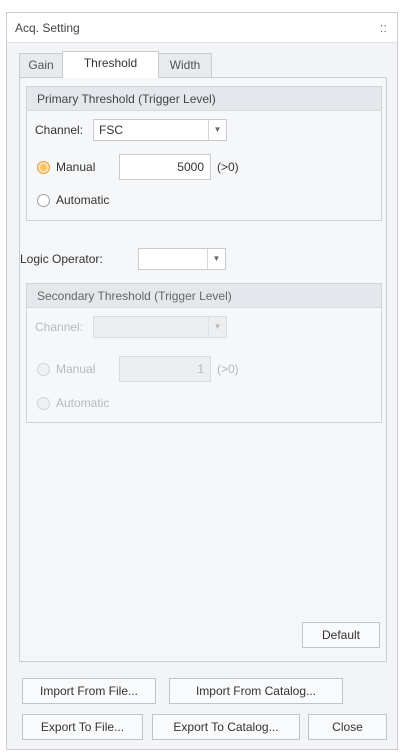 The height and width of the screenshot is (753, 404). Describe the element at coordinates (83, 200) in the screenshot. I see `primary-automatic-label: Automatic` at that location.